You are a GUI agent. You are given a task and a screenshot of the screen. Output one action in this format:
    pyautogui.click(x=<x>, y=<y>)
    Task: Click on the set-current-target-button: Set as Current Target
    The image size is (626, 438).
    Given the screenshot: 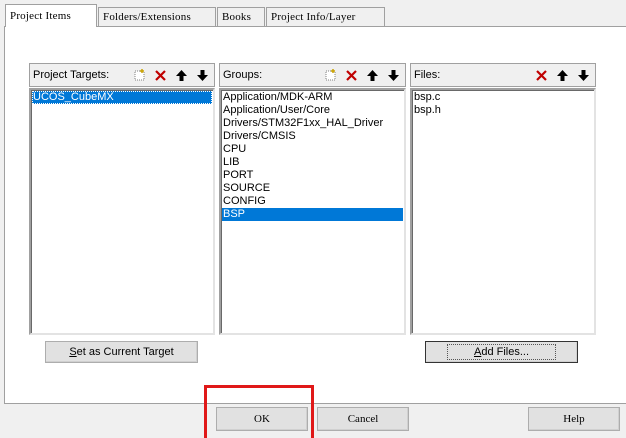 What is the action you would take?
    pyautogui.click(x=121, y=352)
    